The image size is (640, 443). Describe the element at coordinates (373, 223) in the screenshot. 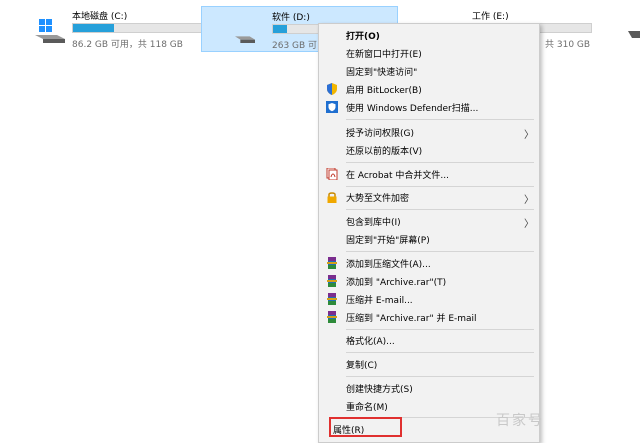

I see `menu-item-label: 包含到库中(I)` at that location.